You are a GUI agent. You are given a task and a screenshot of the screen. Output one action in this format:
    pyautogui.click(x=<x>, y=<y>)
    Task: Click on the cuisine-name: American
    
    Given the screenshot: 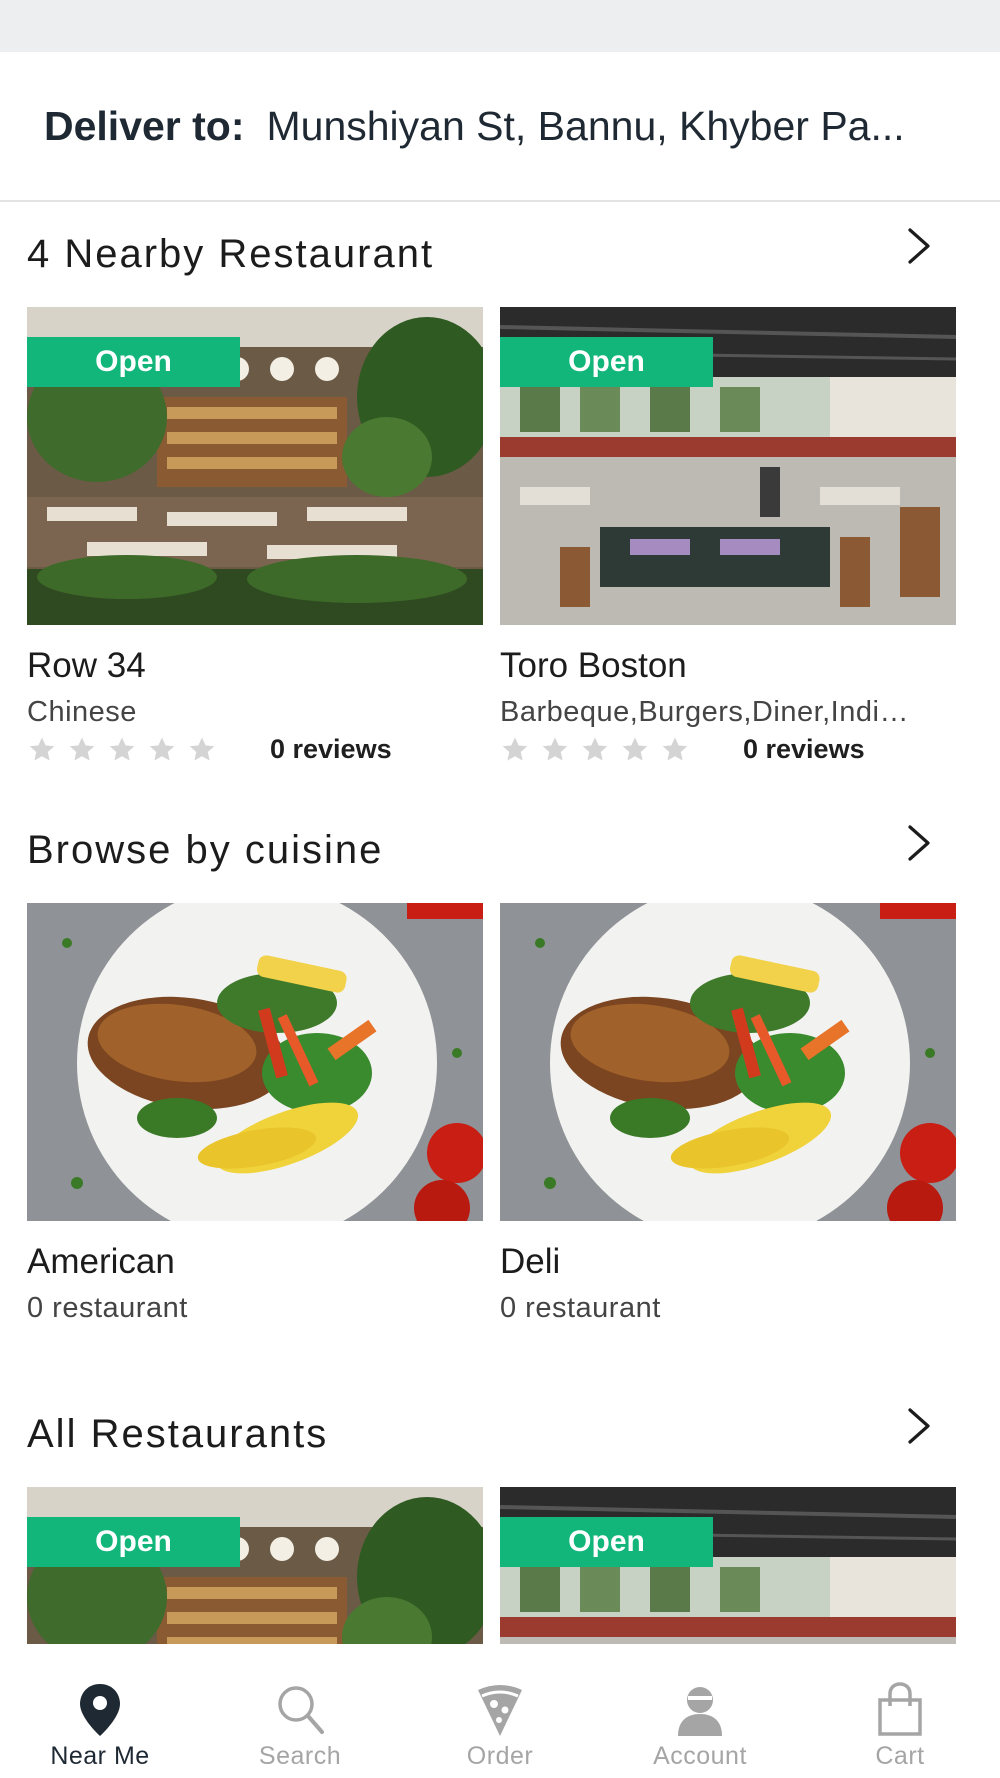 What is the action you would take?
    pyautogui.click(x=101, y=1262)
    